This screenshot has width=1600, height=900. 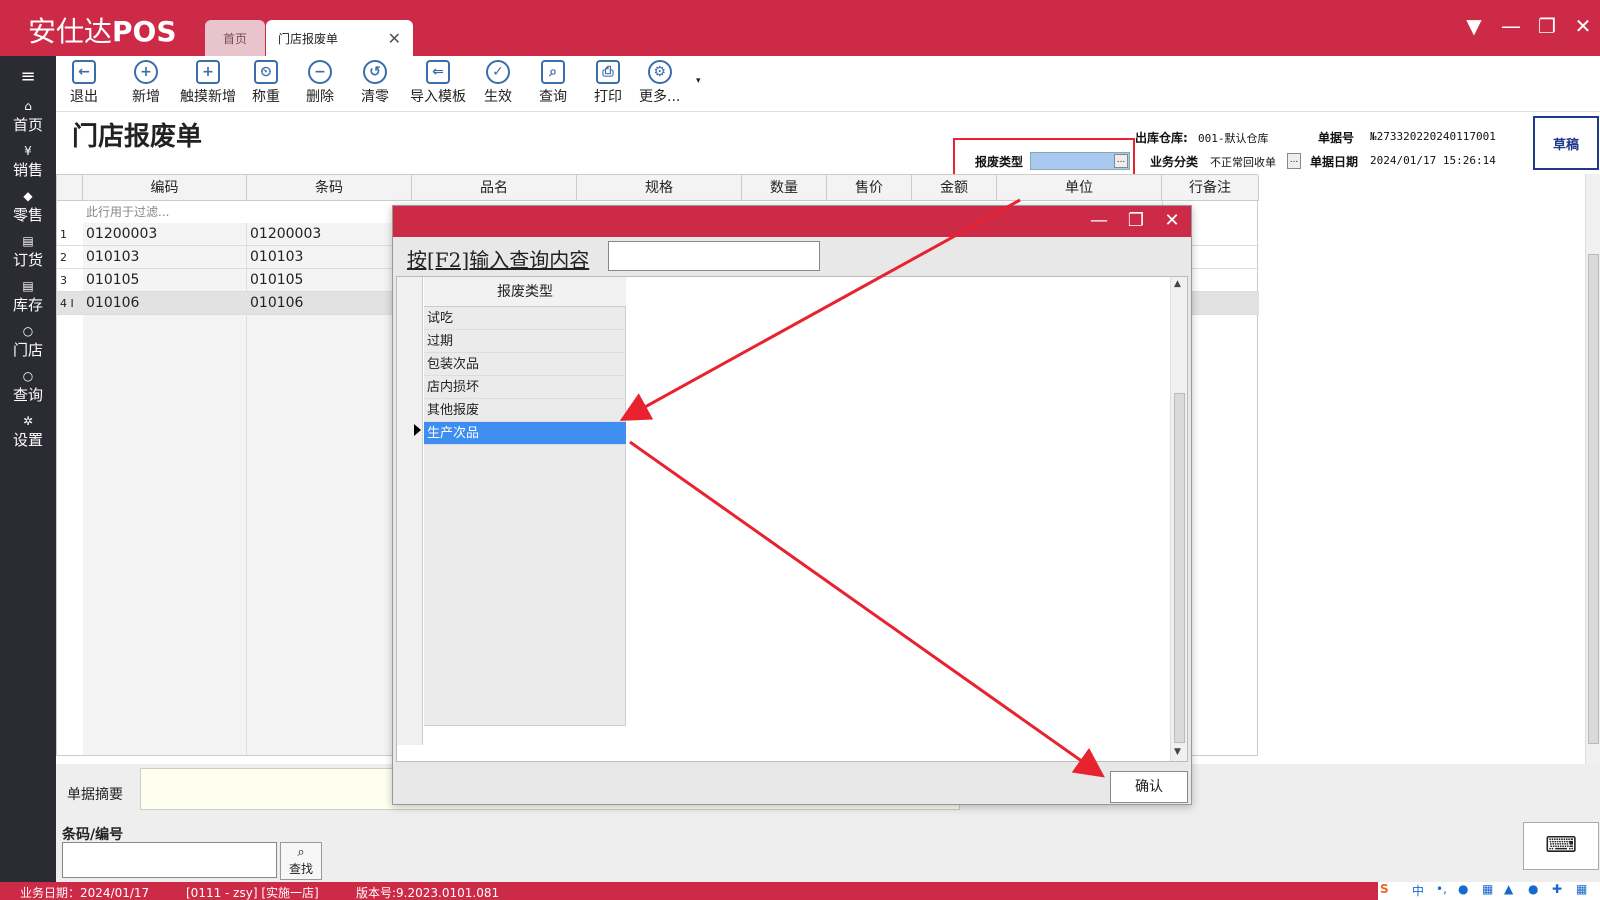 What do you see at coordinates (525, 736) in the screenshot?
I see `filter-cell` at bounding box center [525, 736].